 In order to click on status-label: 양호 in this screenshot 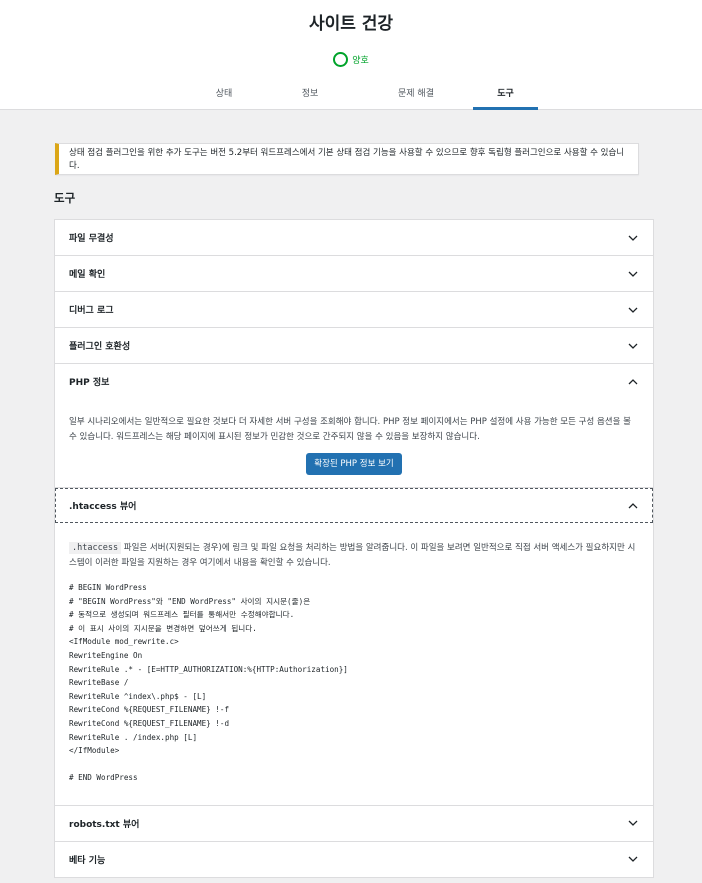, I will do `click(360, 61)`.